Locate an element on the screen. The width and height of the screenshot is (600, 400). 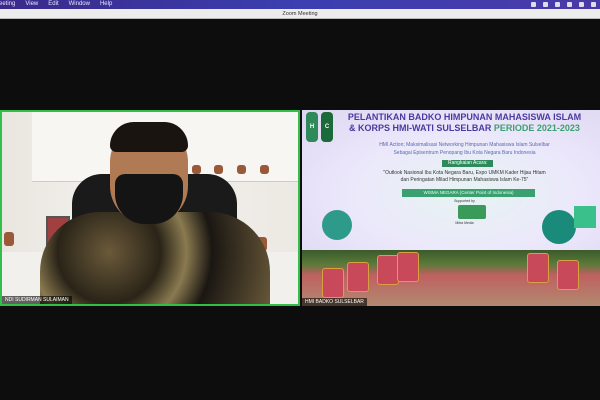
window-title: Zoom Meeting is located at coordinates (300, 14).